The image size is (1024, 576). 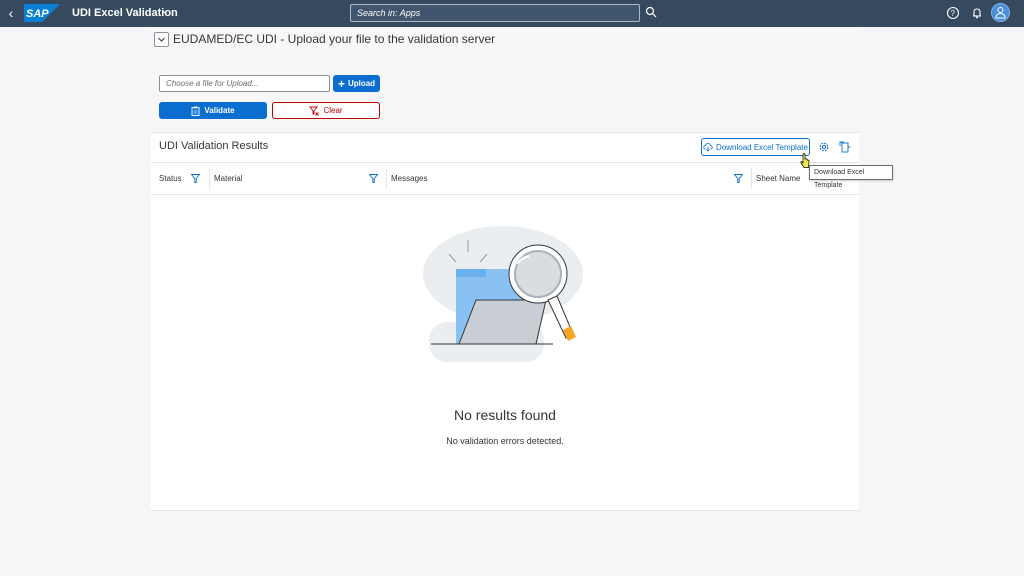 I want to click on chevron-down-icon: ⌄, so click(x=164, y=10).